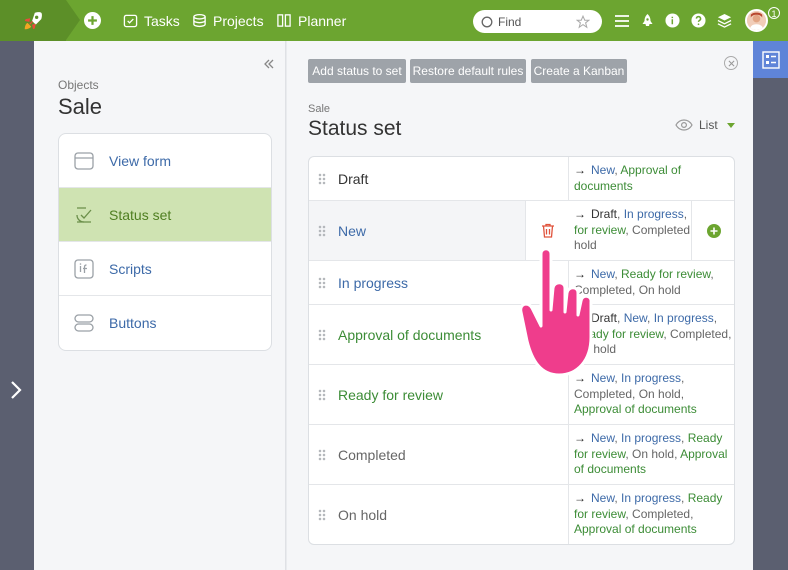  I want to click on nav-planner: Planner, so click(311, 20).